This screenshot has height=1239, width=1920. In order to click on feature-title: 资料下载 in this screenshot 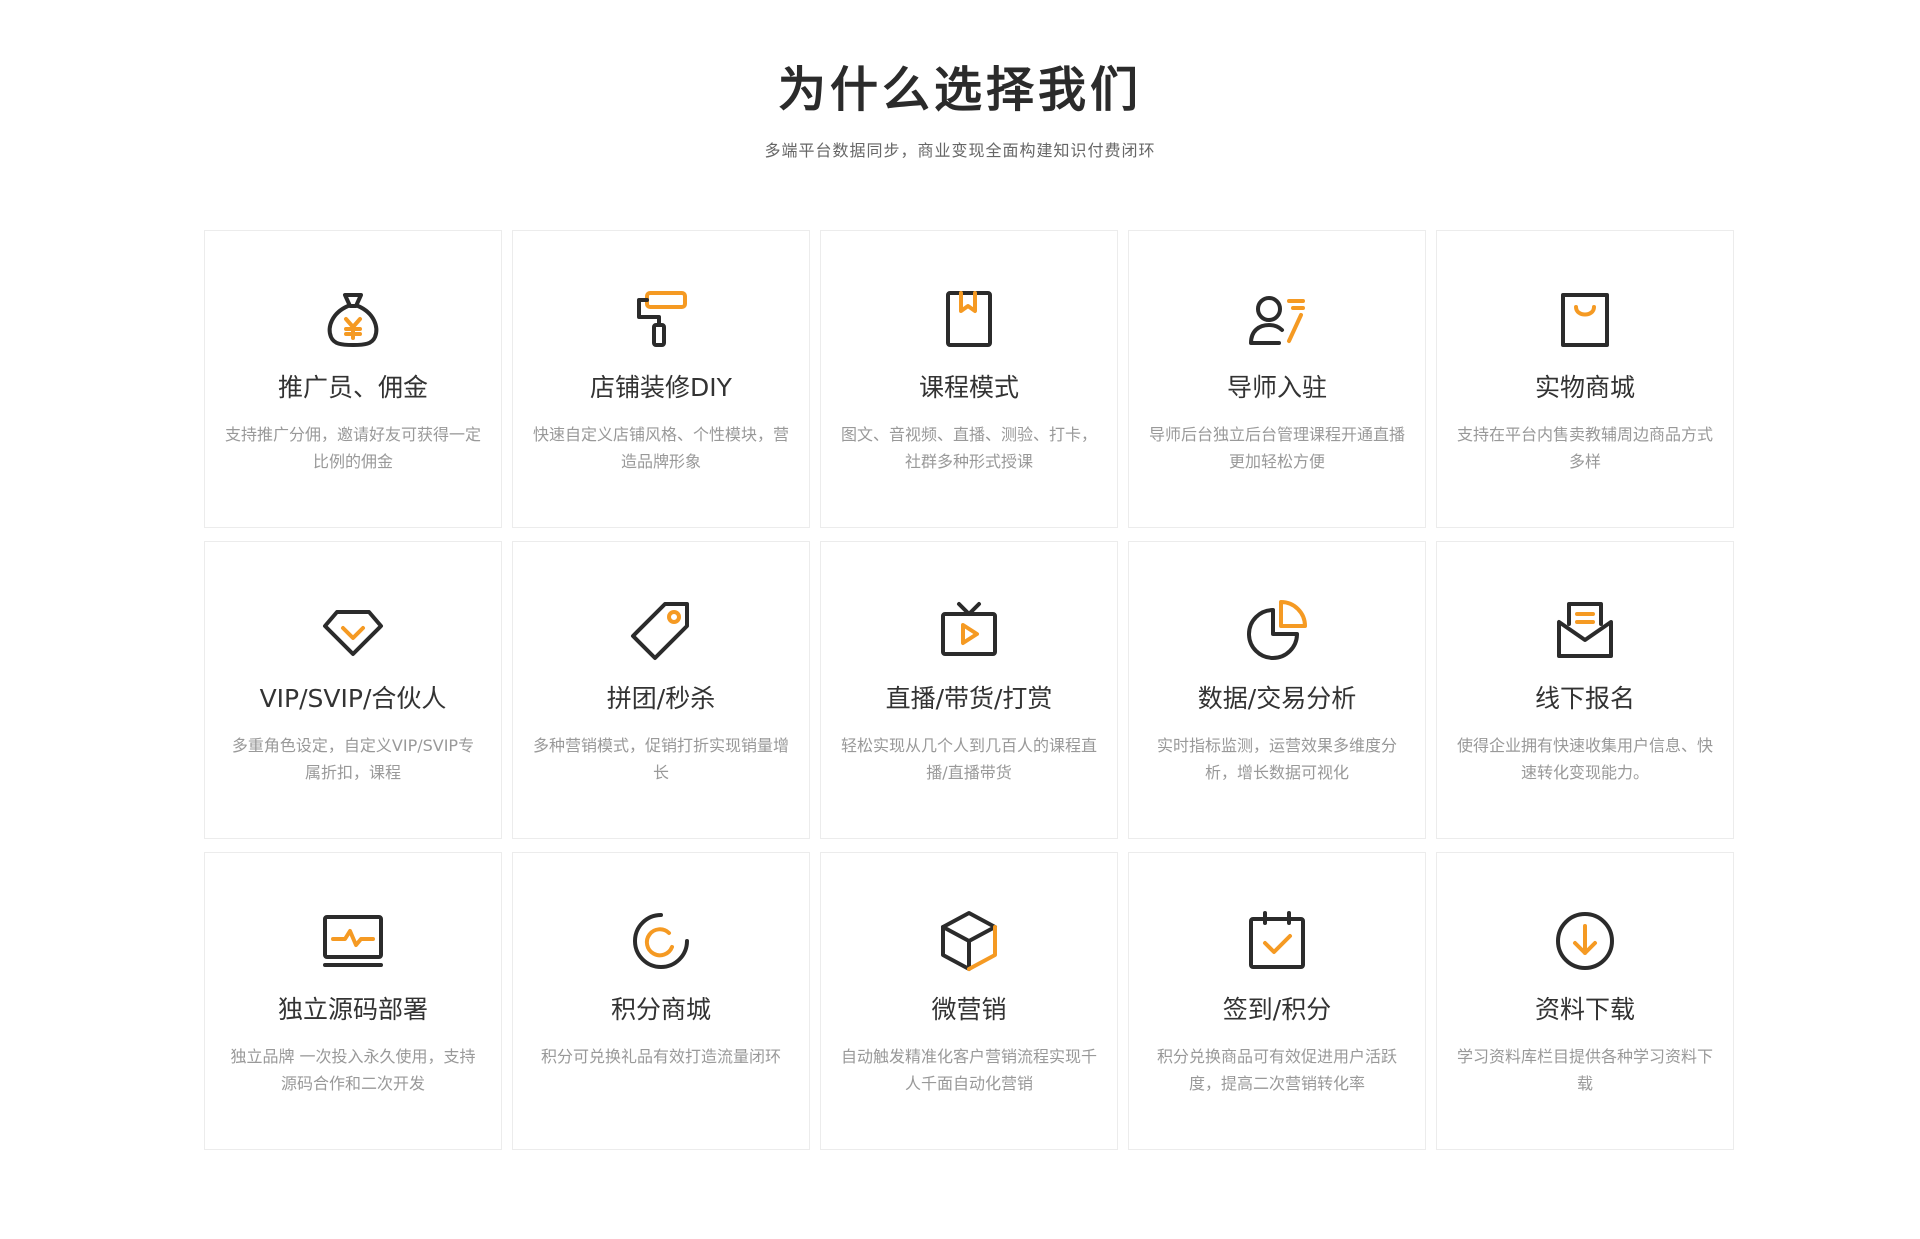, I will do `click(1584, 1009)`.